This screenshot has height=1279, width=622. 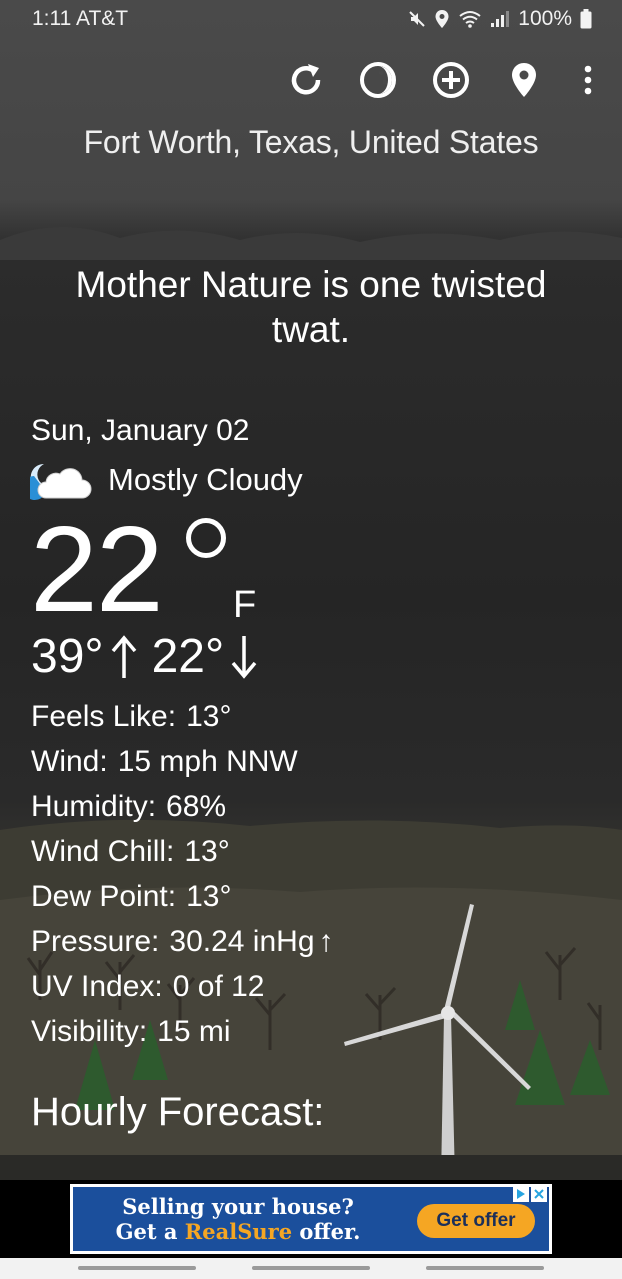 I want to click on add-location-icon, so click(x=451, y=80).